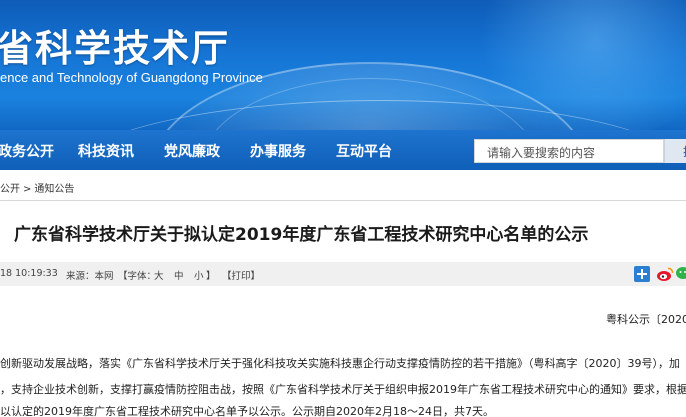  Describe the element at coordinates (27, 151) in the screenshot. I see `nav-item-public-affairs: 政务公开` at that location.